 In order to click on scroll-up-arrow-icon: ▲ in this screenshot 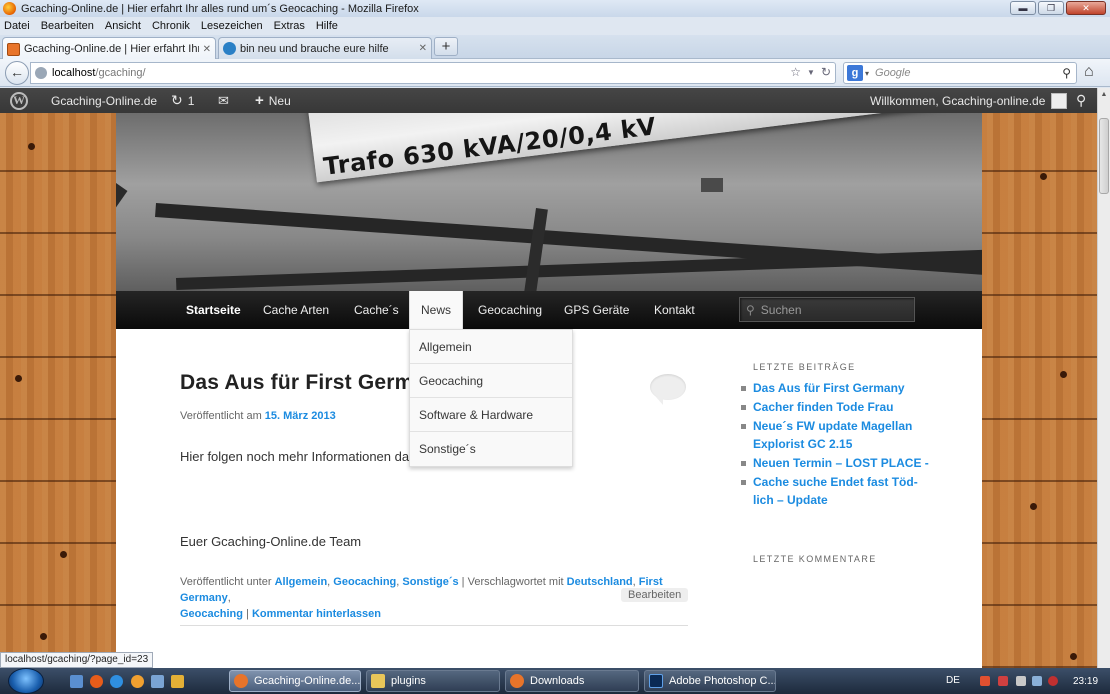, I will do `click(1104, 94)`.